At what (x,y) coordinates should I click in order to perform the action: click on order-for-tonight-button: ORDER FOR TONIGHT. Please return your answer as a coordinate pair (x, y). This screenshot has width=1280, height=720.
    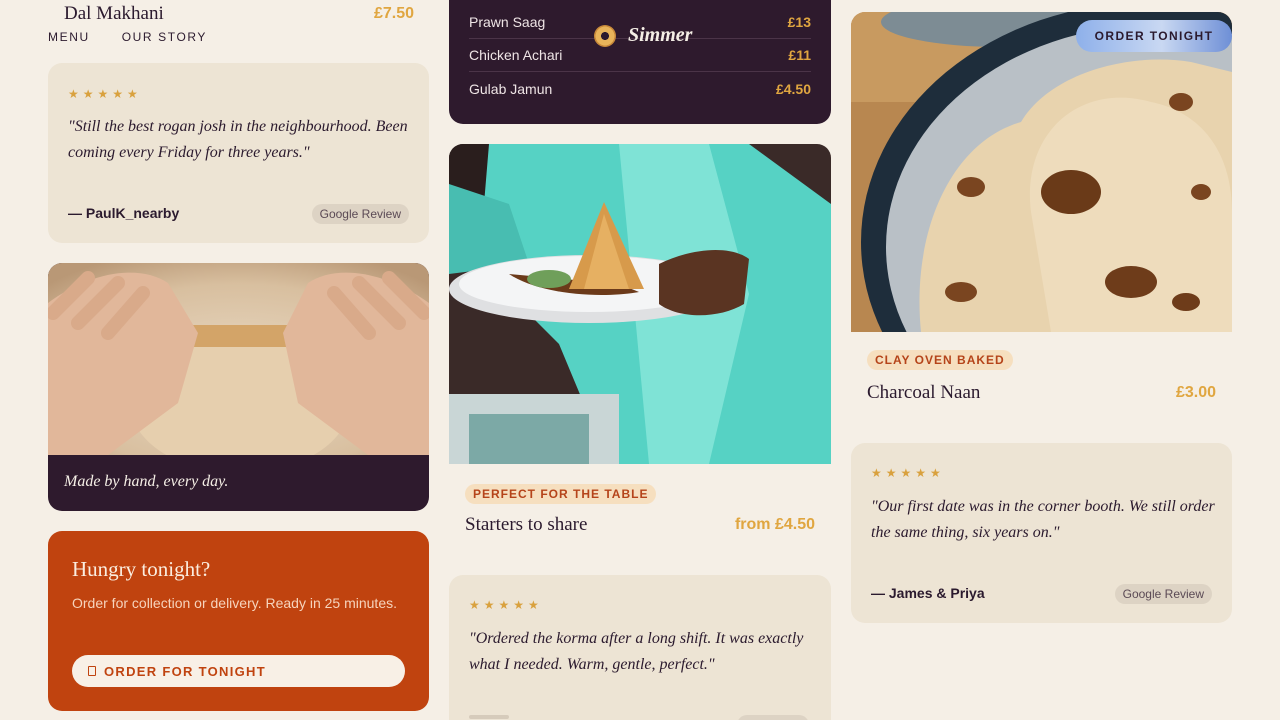
    Looking at the image, I should click on (238, 671).